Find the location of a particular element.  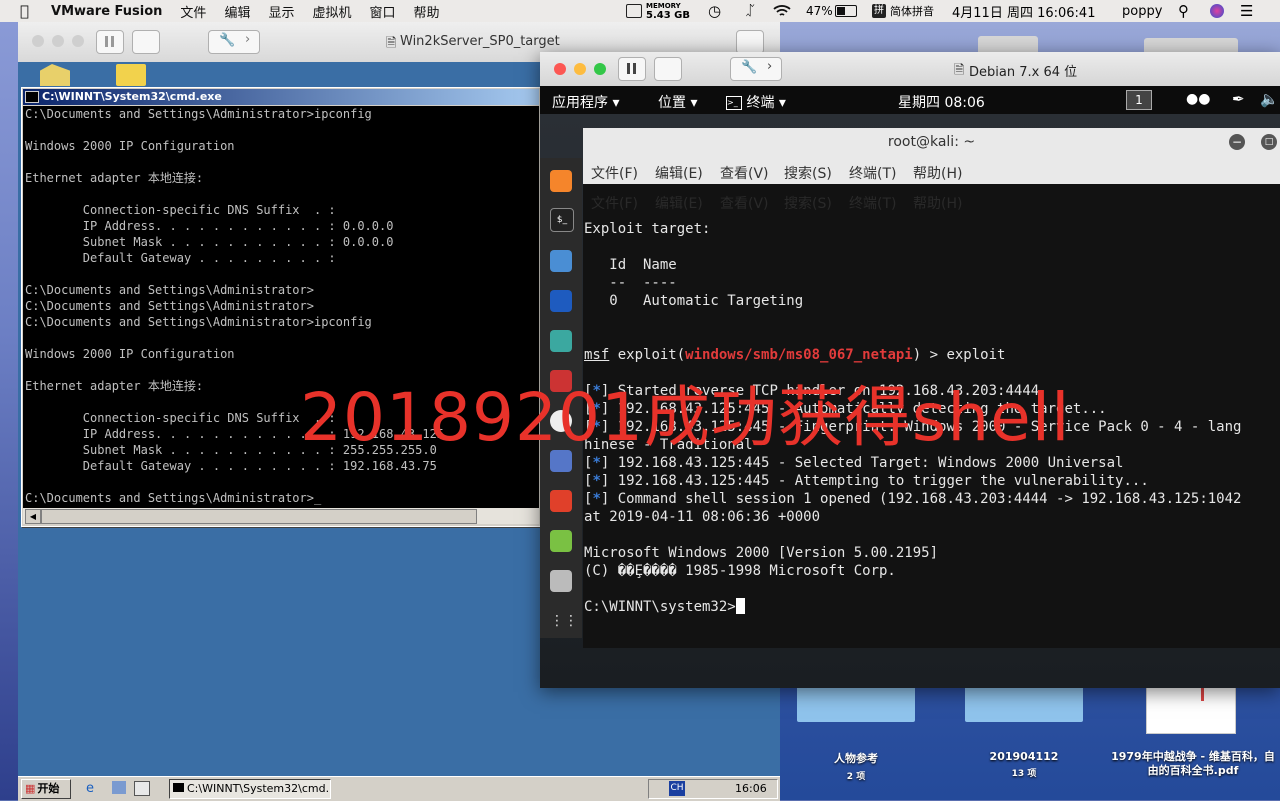

battery-icon is located at coordinates (846, 11).